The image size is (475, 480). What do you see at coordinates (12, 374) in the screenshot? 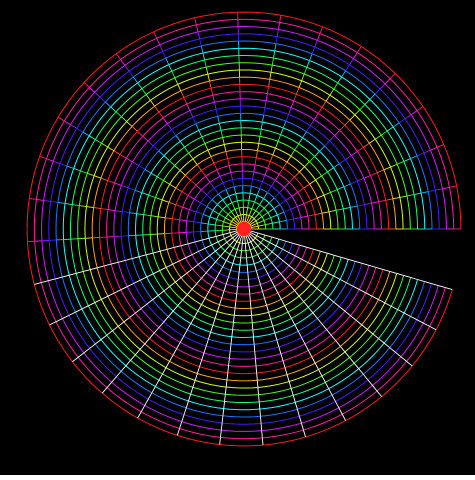
I see `y-tick-label: -2` at bounding box center [12, 374].